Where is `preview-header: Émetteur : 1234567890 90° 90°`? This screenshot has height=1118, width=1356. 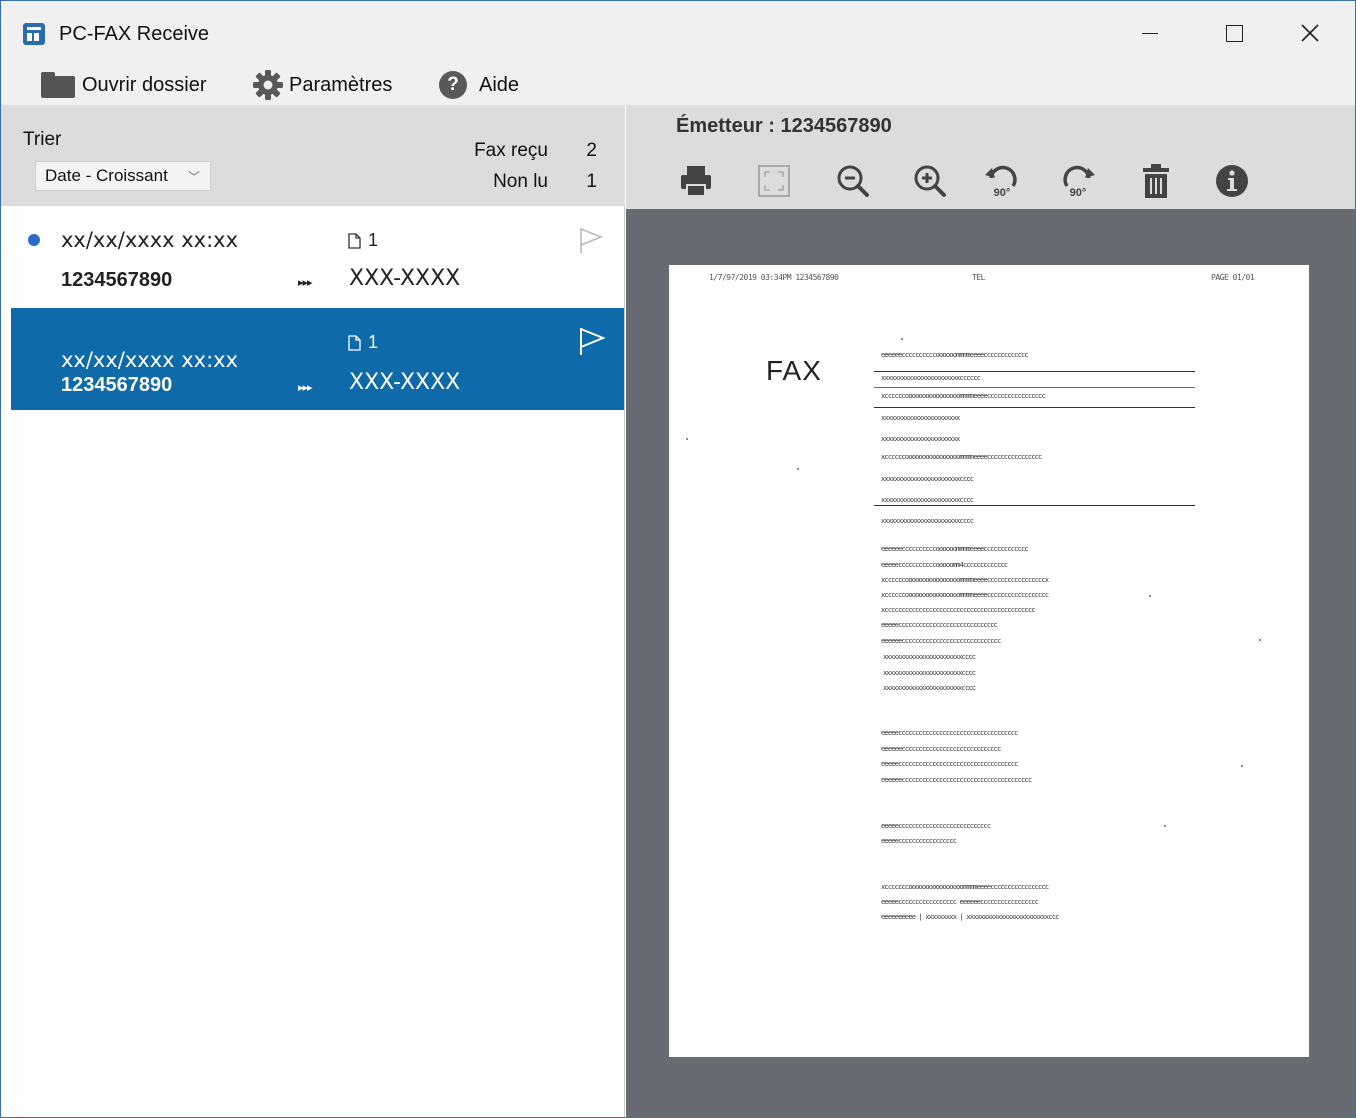
preview-header: Émetteur : 1234567890 90° 90° is located at coordinates (990, 157).